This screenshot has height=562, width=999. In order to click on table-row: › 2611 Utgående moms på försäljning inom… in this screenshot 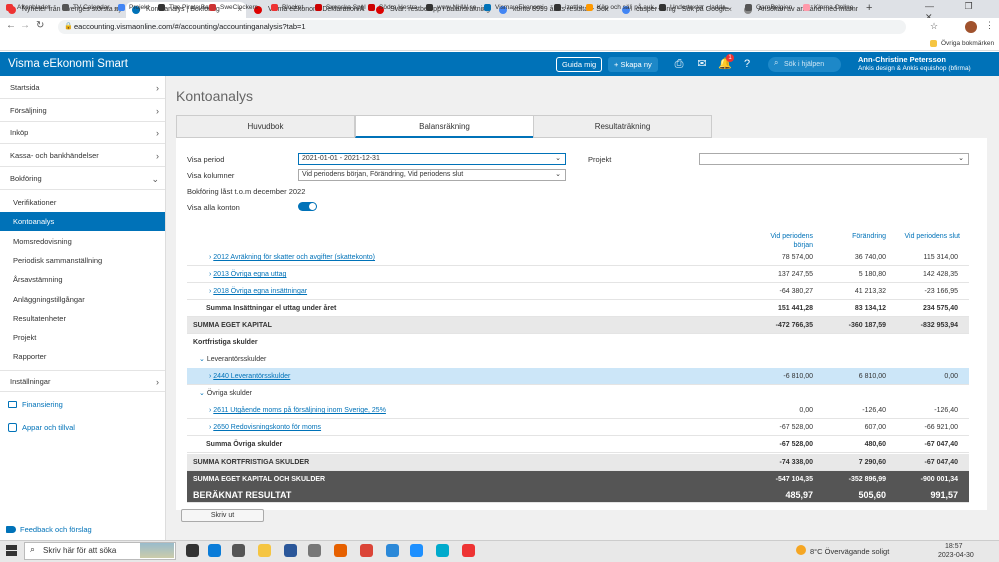, I will do `click(578, 410)`.